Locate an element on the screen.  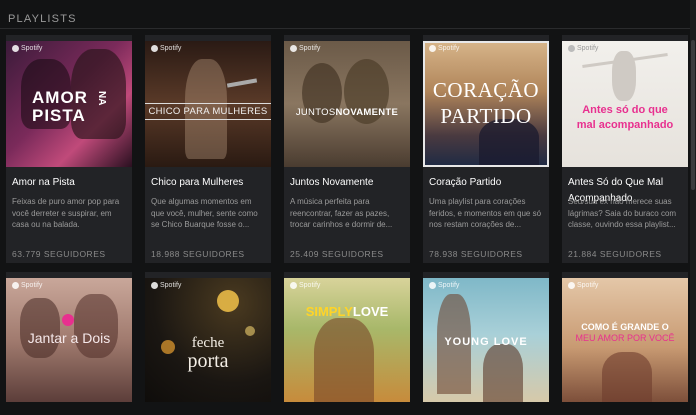
playlist-cover: Spotify CHICO PARA MULHERES is located at coordinates (208, 104).